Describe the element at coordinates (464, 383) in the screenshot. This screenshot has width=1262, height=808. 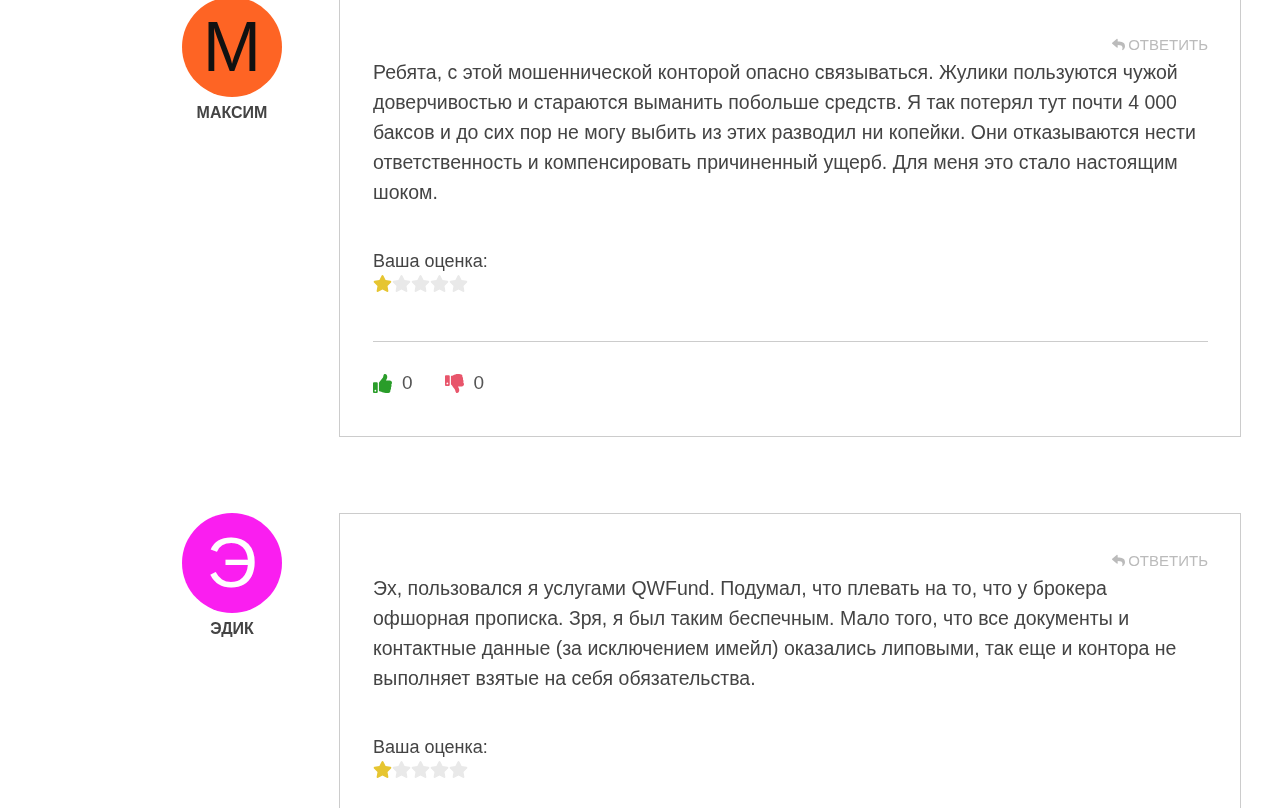
I see `dislike-button: 0` at that location.